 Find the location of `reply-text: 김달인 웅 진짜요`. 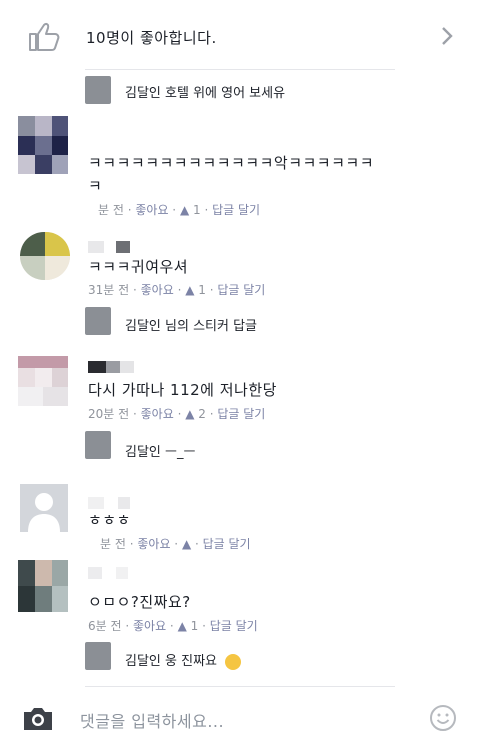

reply-text: 김달인 웅 진짜요 is located at coordinates (183, 660).